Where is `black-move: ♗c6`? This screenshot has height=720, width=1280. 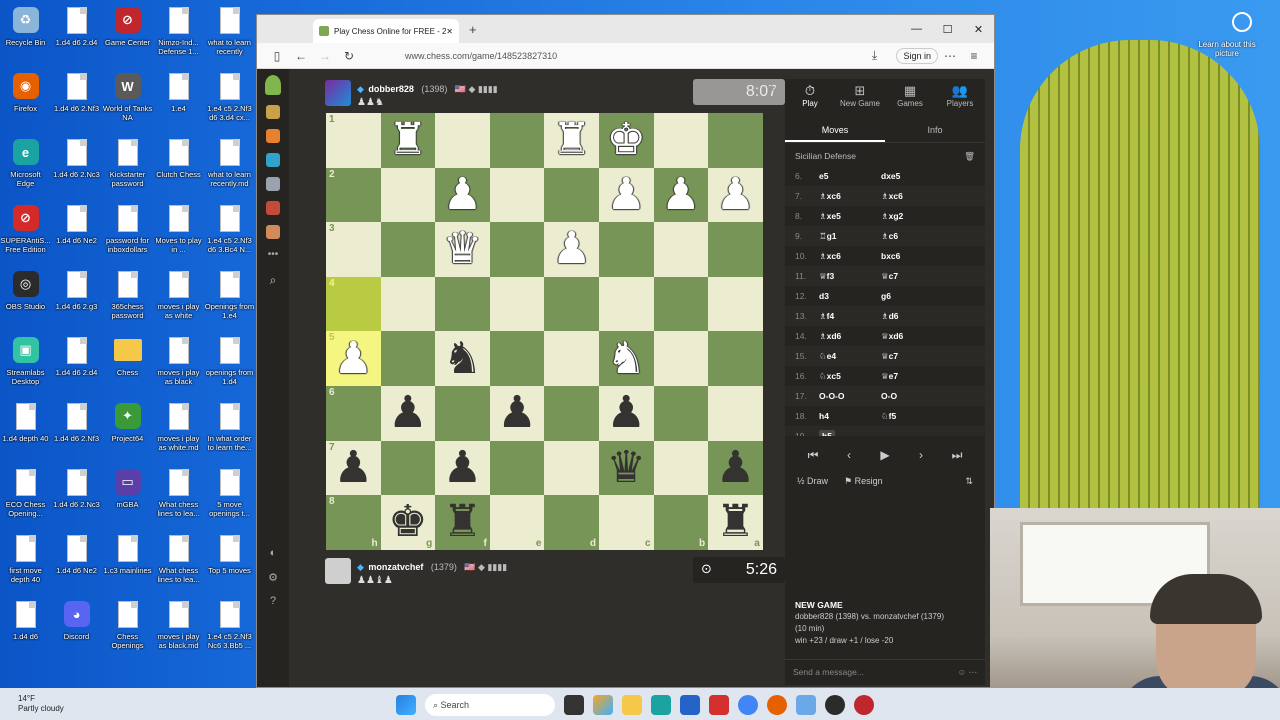
black-move: ♗c6 is located at coordinates (912, 236).